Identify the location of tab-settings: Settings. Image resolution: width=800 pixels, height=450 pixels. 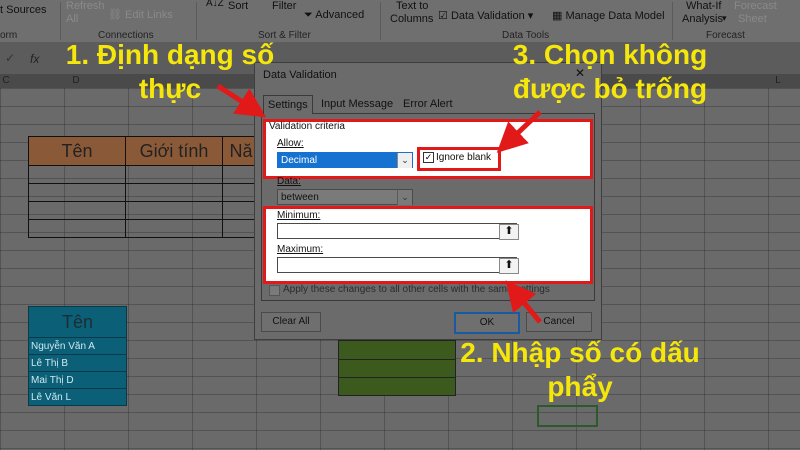
(288, 104).